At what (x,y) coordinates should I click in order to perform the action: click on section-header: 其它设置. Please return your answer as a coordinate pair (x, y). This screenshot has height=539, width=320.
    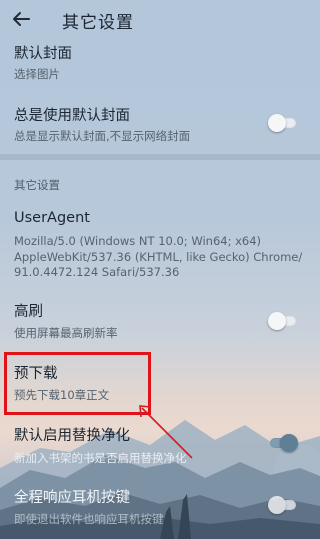
    Looking at the image, I should click on (37, 185).